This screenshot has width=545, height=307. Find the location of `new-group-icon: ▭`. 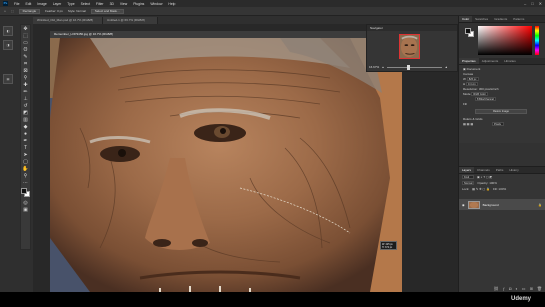

new-group-icon: ▭ is located at coordinates (524, 288).